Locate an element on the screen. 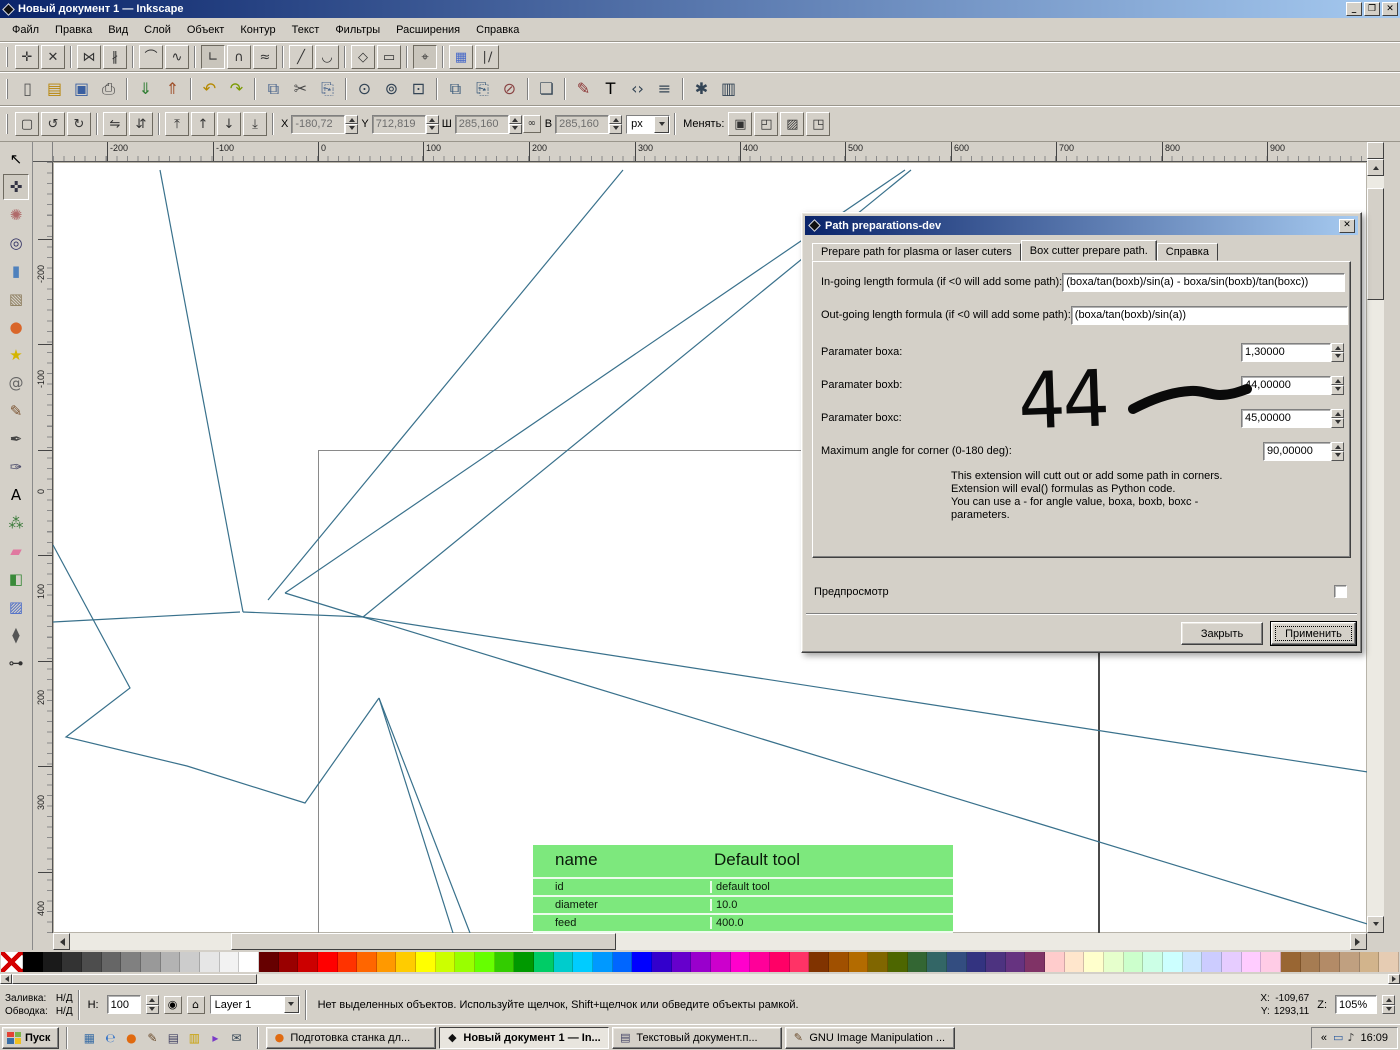 The width and height of the screenshot is (1400, 1050). palette-scroll-thumb is located at coordinates (134, 979).